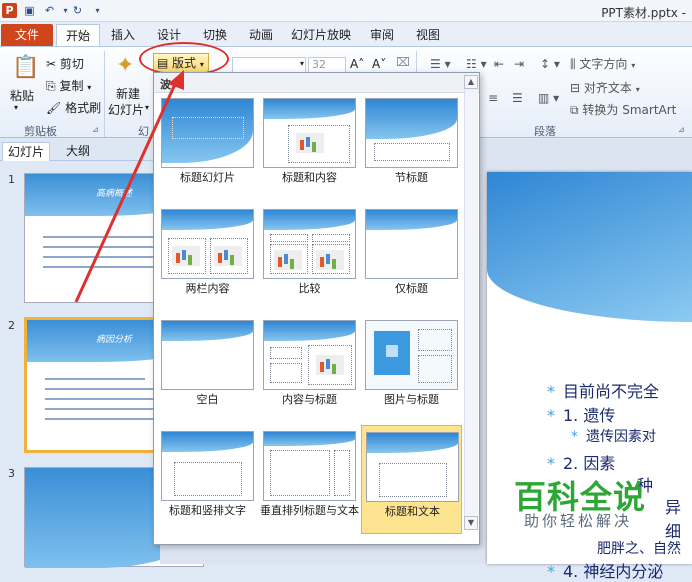  What do you see at coordinates (403, 62) in the screenshot?
I see `clear-format-icon: ⌧` at bounding box center [403, 62].